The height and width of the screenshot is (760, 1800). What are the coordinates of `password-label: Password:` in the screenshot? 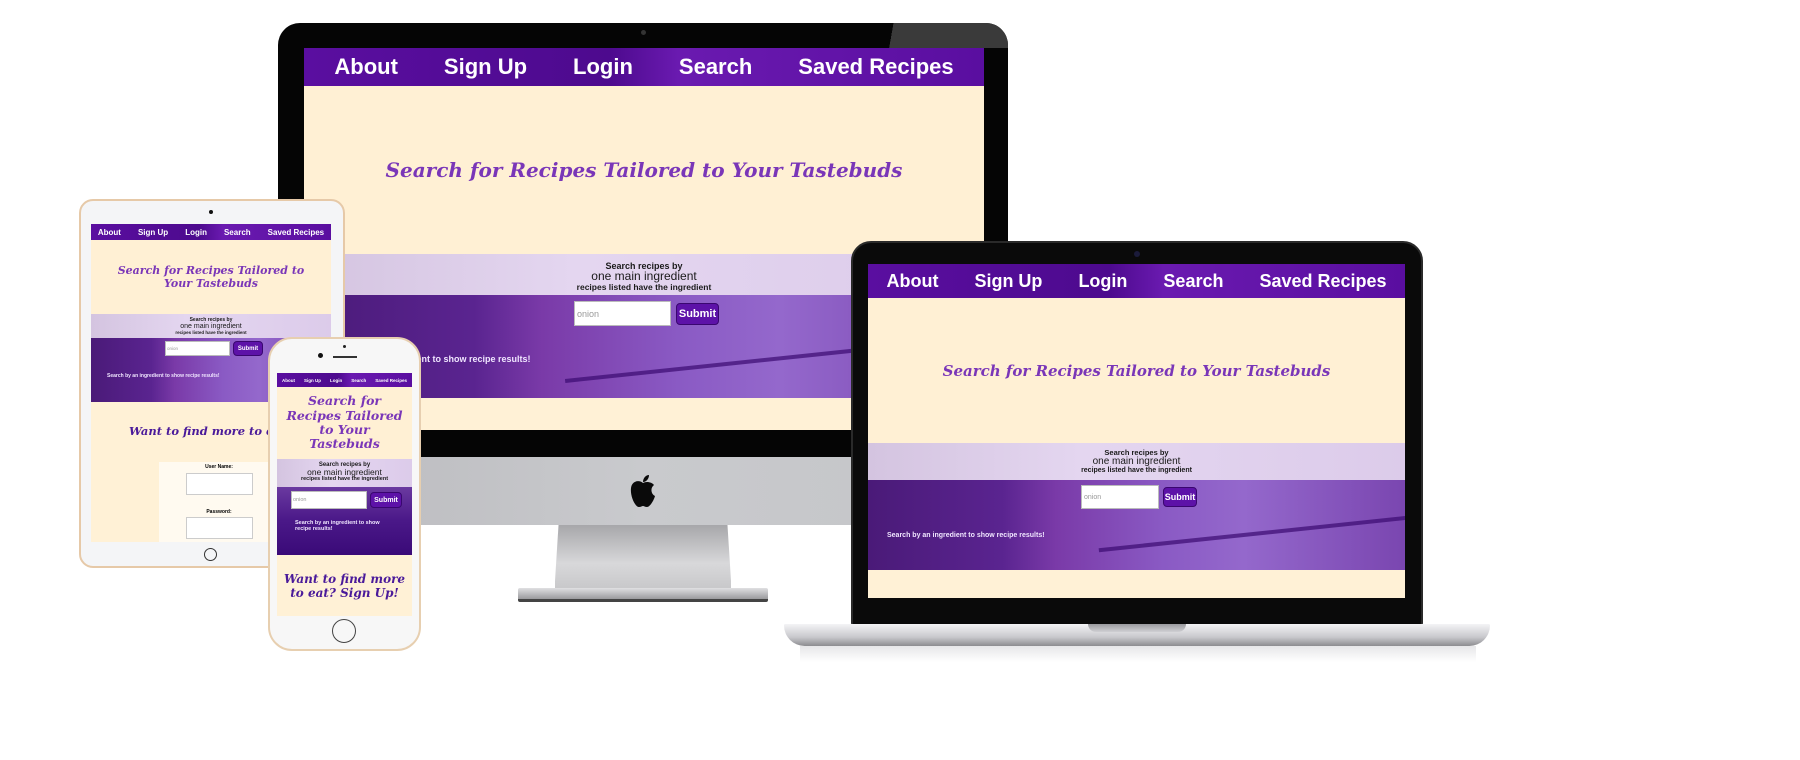 It's located at (219, 512).